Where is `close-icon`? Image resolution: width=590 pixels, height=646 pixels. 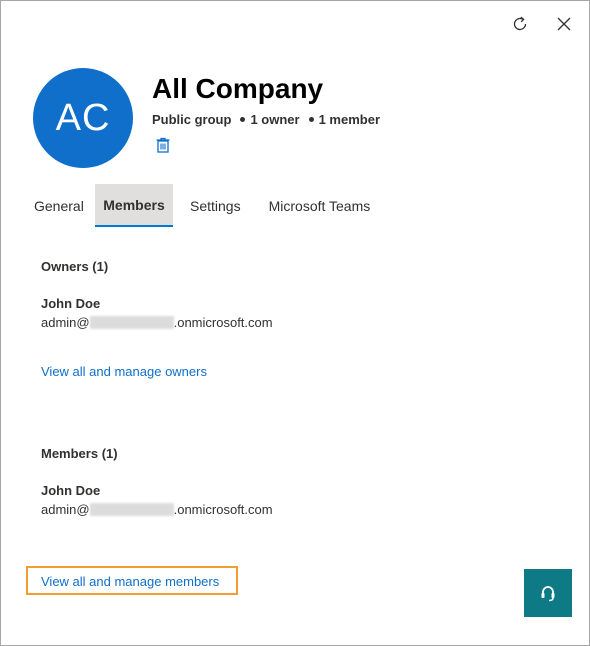
close-icon is located at coordinates (564, 24).